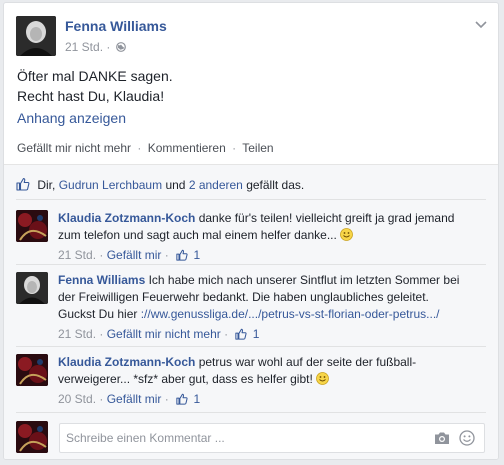 The width and height of the screenshot is (504, 465). What do you see at coordinates (241, 438) in the screenshot?
I see `comment-input` at bounding box center [241, 438].